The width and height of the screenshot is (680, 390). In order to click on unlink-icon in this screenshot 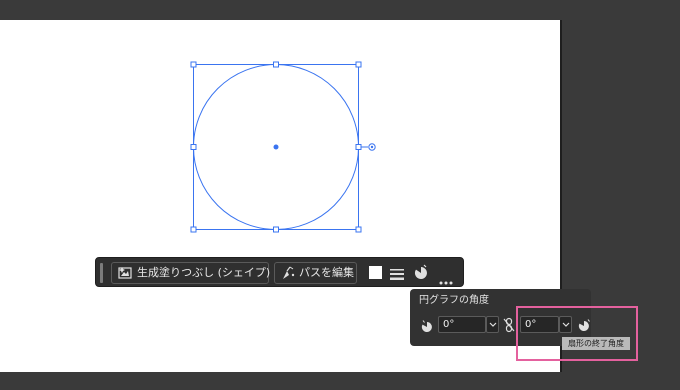, I will do `click(509, 327)`.